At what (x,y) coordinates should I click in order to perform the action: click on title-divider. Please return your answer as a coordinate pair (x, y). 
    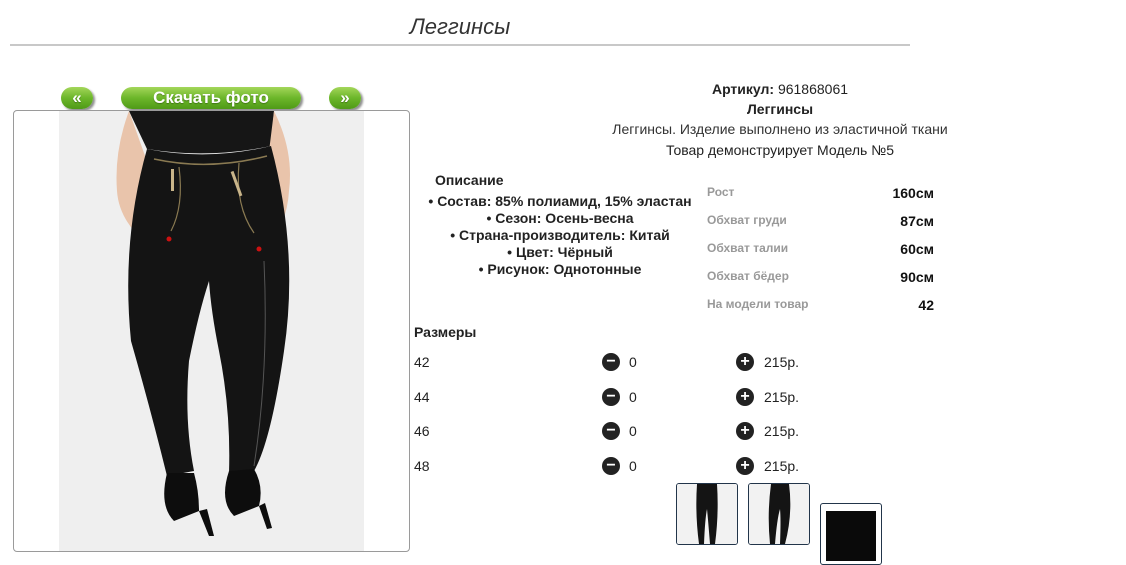
    Looking at the image, I should click on (460, 45).